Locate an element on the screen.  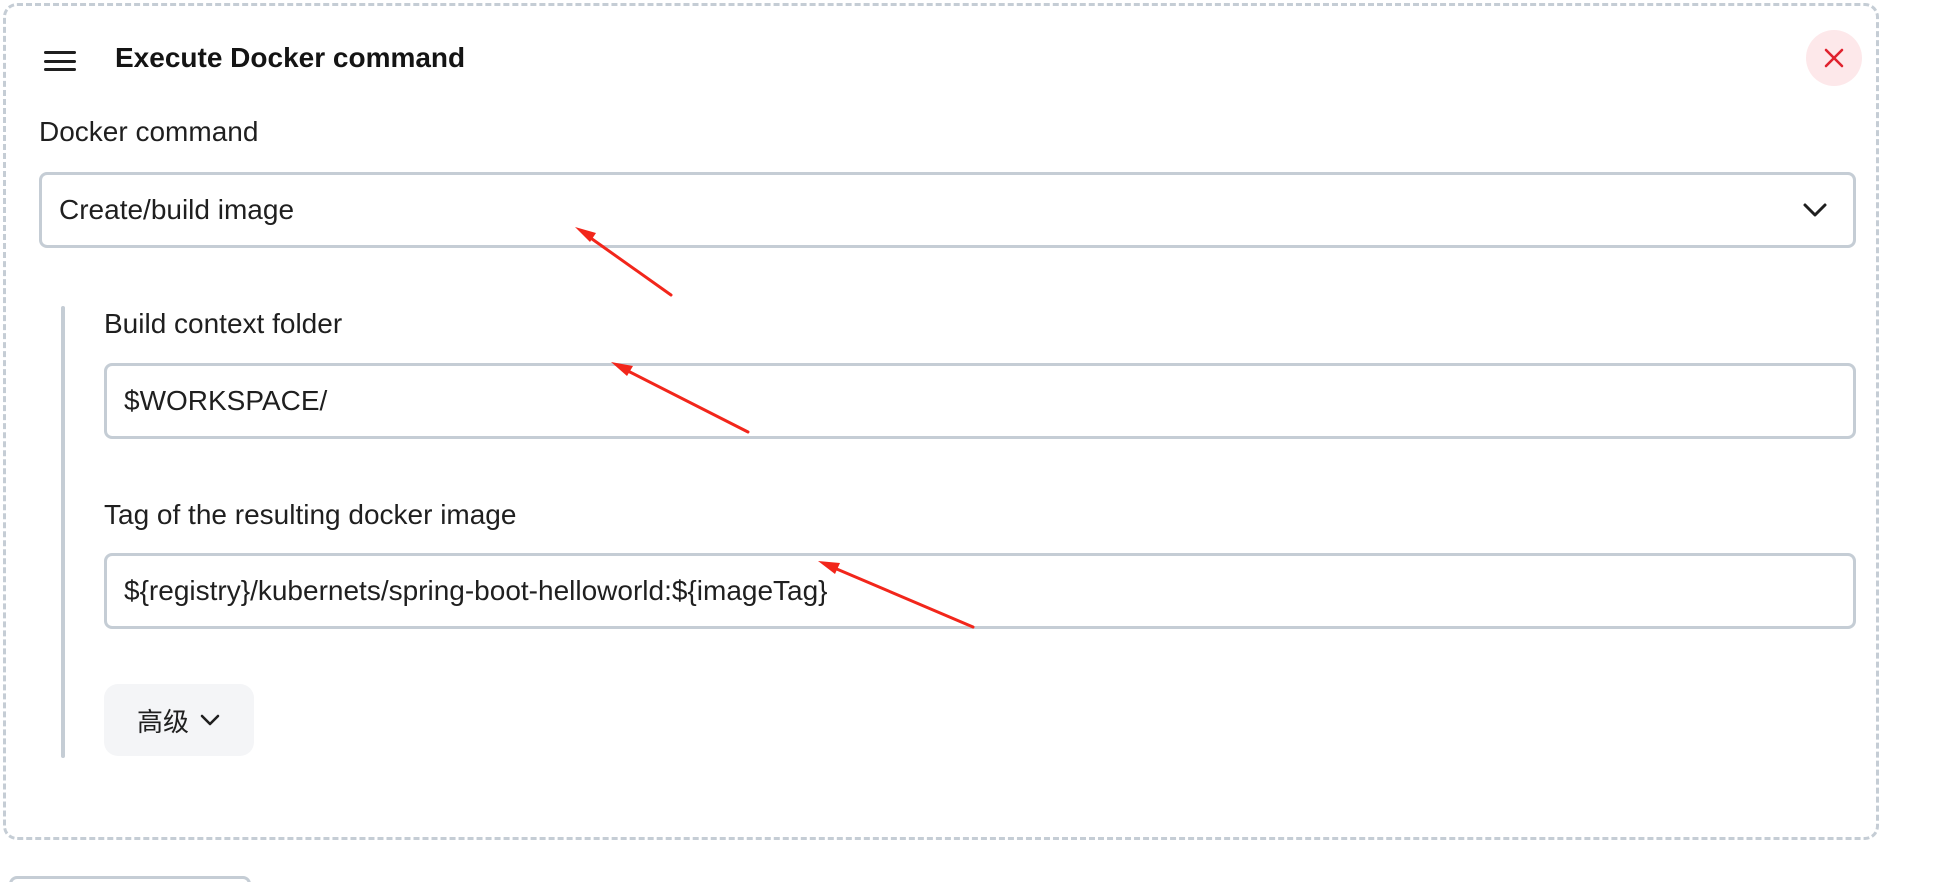
close-x-icon is located at coordinates (1834, 58).